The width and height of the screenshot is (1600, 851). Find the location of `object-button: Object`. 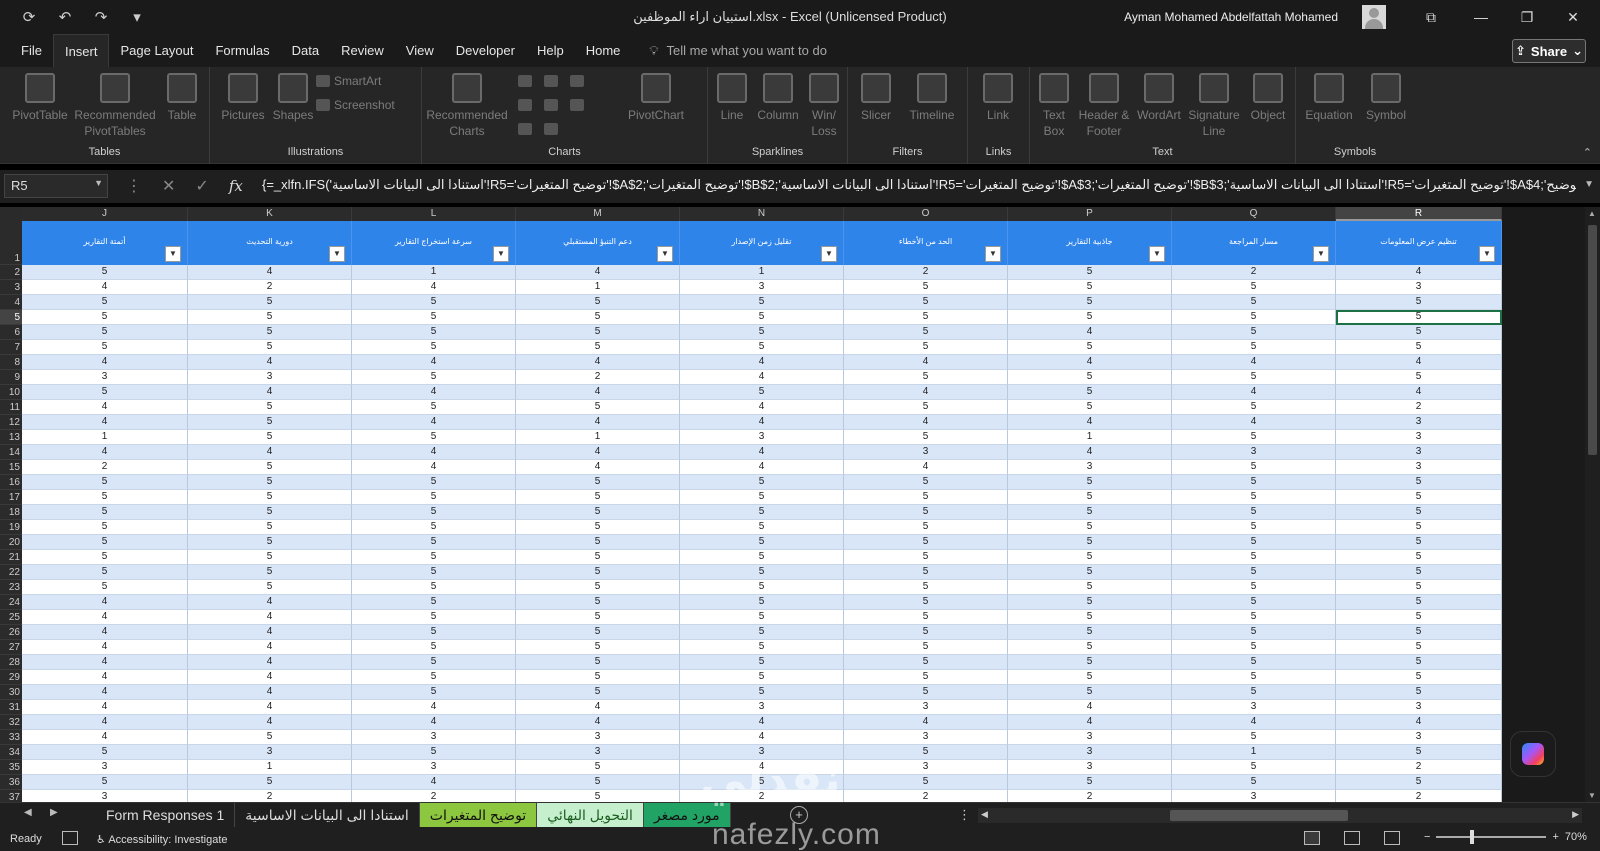

object-button: Object is located at coordinates (1268, 98).